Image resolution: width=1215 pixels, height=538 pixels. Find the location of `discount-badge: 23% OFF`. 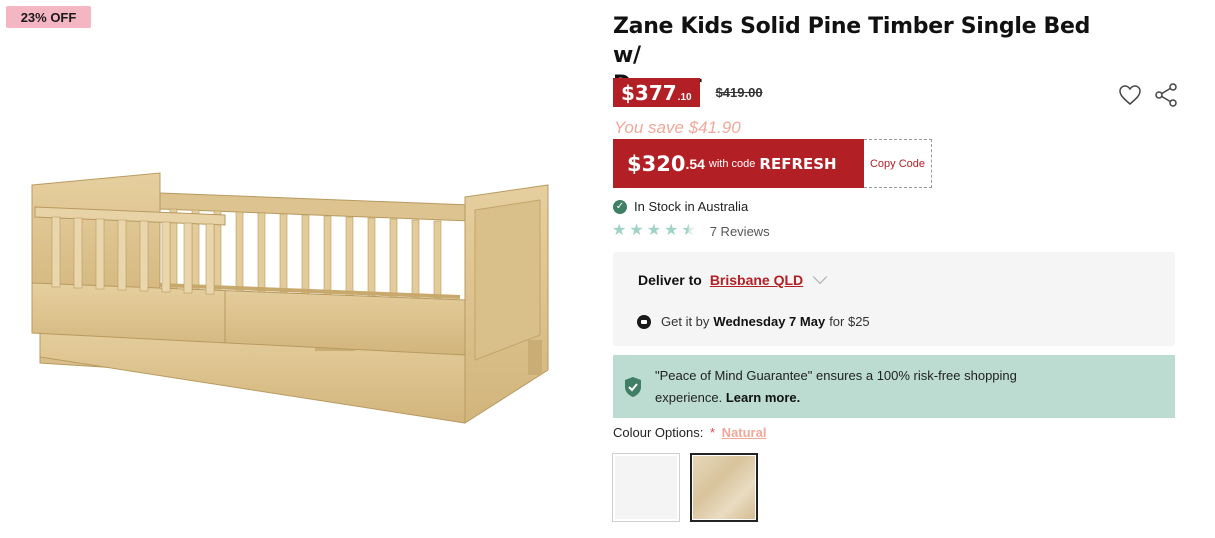

discount-badge: 23% OFF is located at coordinates (48, 17).